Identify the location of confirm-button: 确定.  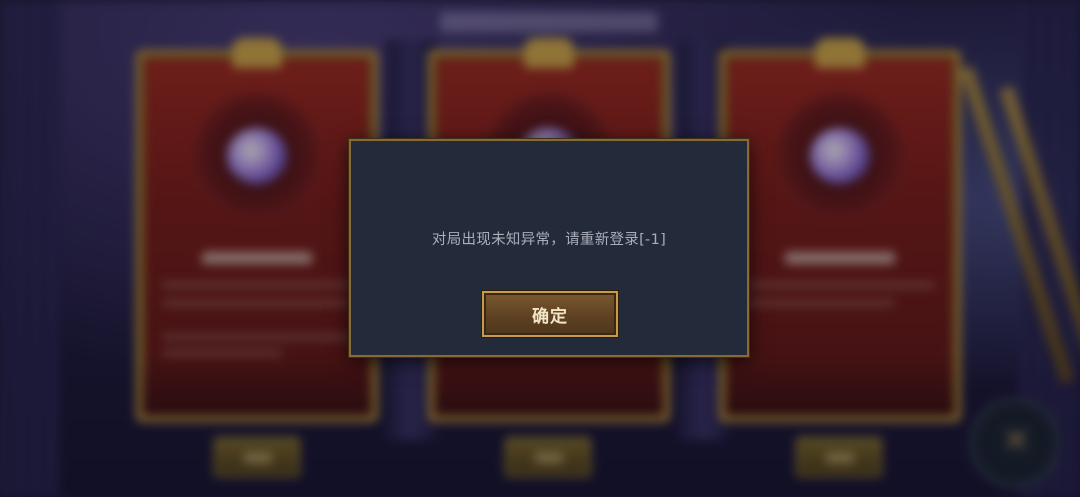
(550, 314).